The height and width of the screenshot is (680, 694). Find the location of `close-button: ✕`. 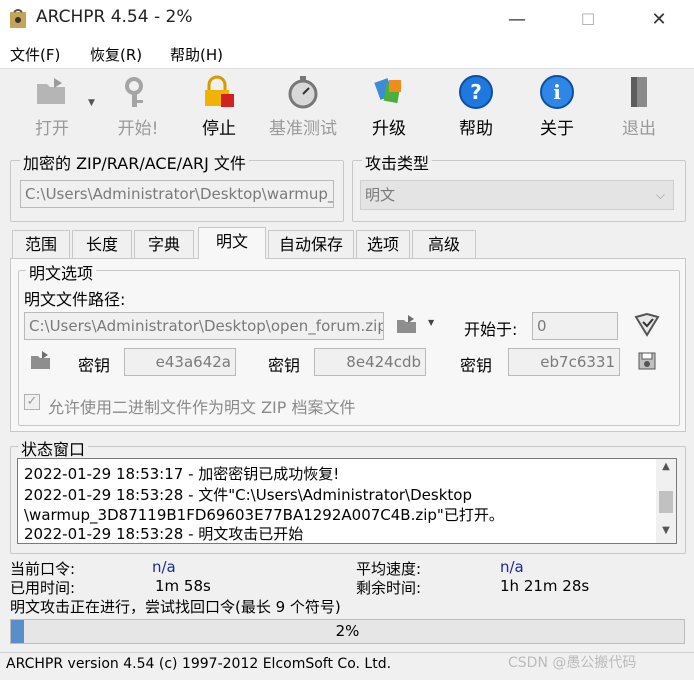

close-button: ✕ is located at coordinates (659, 19).